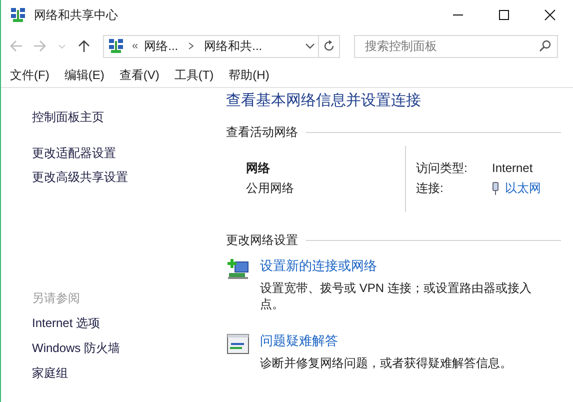 This screenshot has height=402, width=573. I want to click on back-arrow-icon, so click(16, 46).